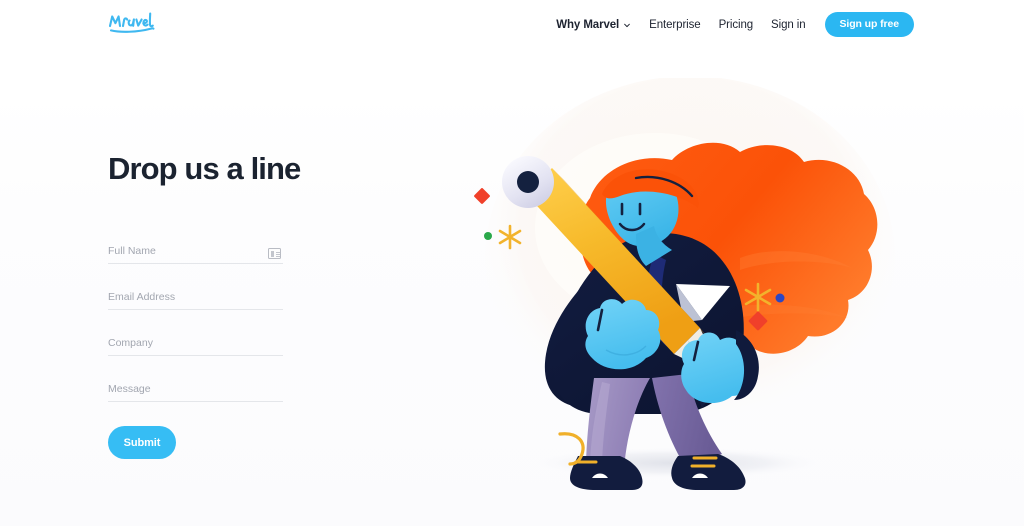 The height and width of the screenshot is (526, 1024). I want to click on field-full-name, so click(195, 241).